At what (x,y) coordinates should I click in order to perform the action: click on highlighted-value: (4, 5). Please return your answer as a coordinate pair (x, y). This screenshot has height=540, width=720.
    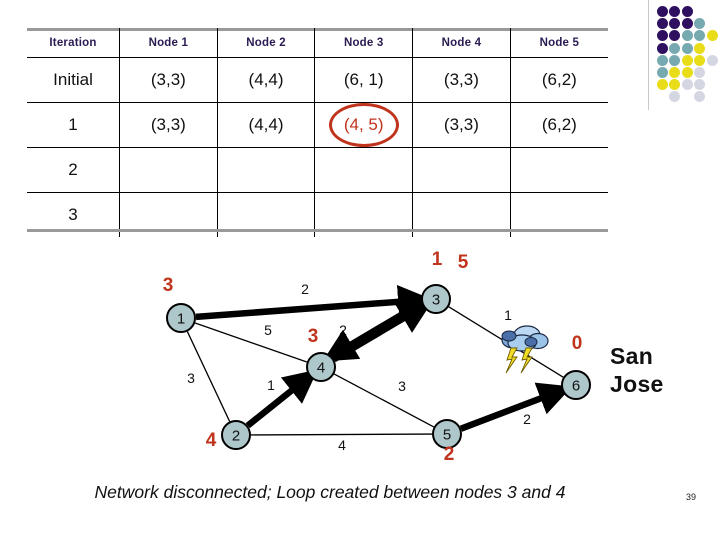
    Looking at the image, I should click on (363, 125).